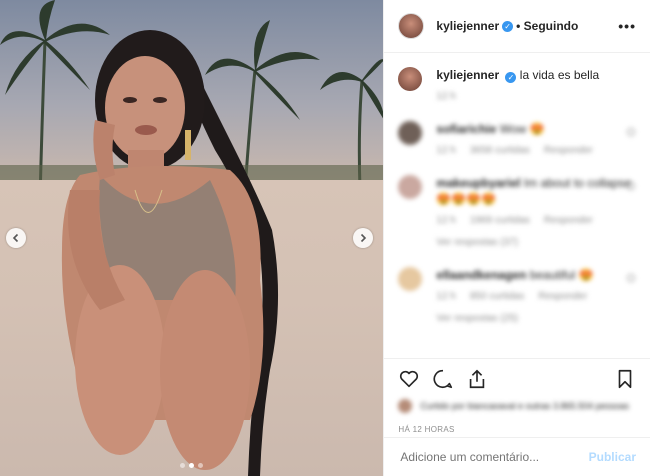  I want to click on comment-text: Wow 😍, so click(522, 129).